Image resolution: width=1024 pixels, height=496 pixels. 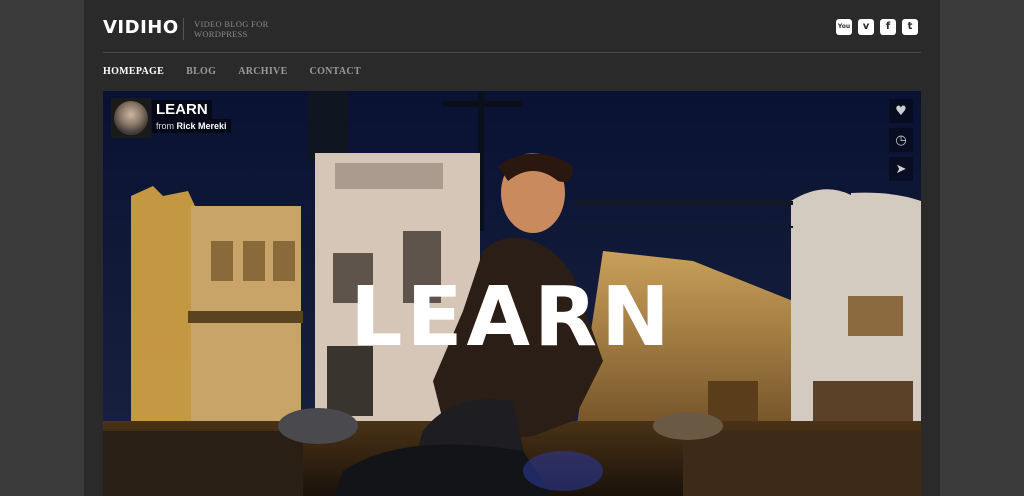 I want to click on social-links: You v f t, so click(x=877, y=27).